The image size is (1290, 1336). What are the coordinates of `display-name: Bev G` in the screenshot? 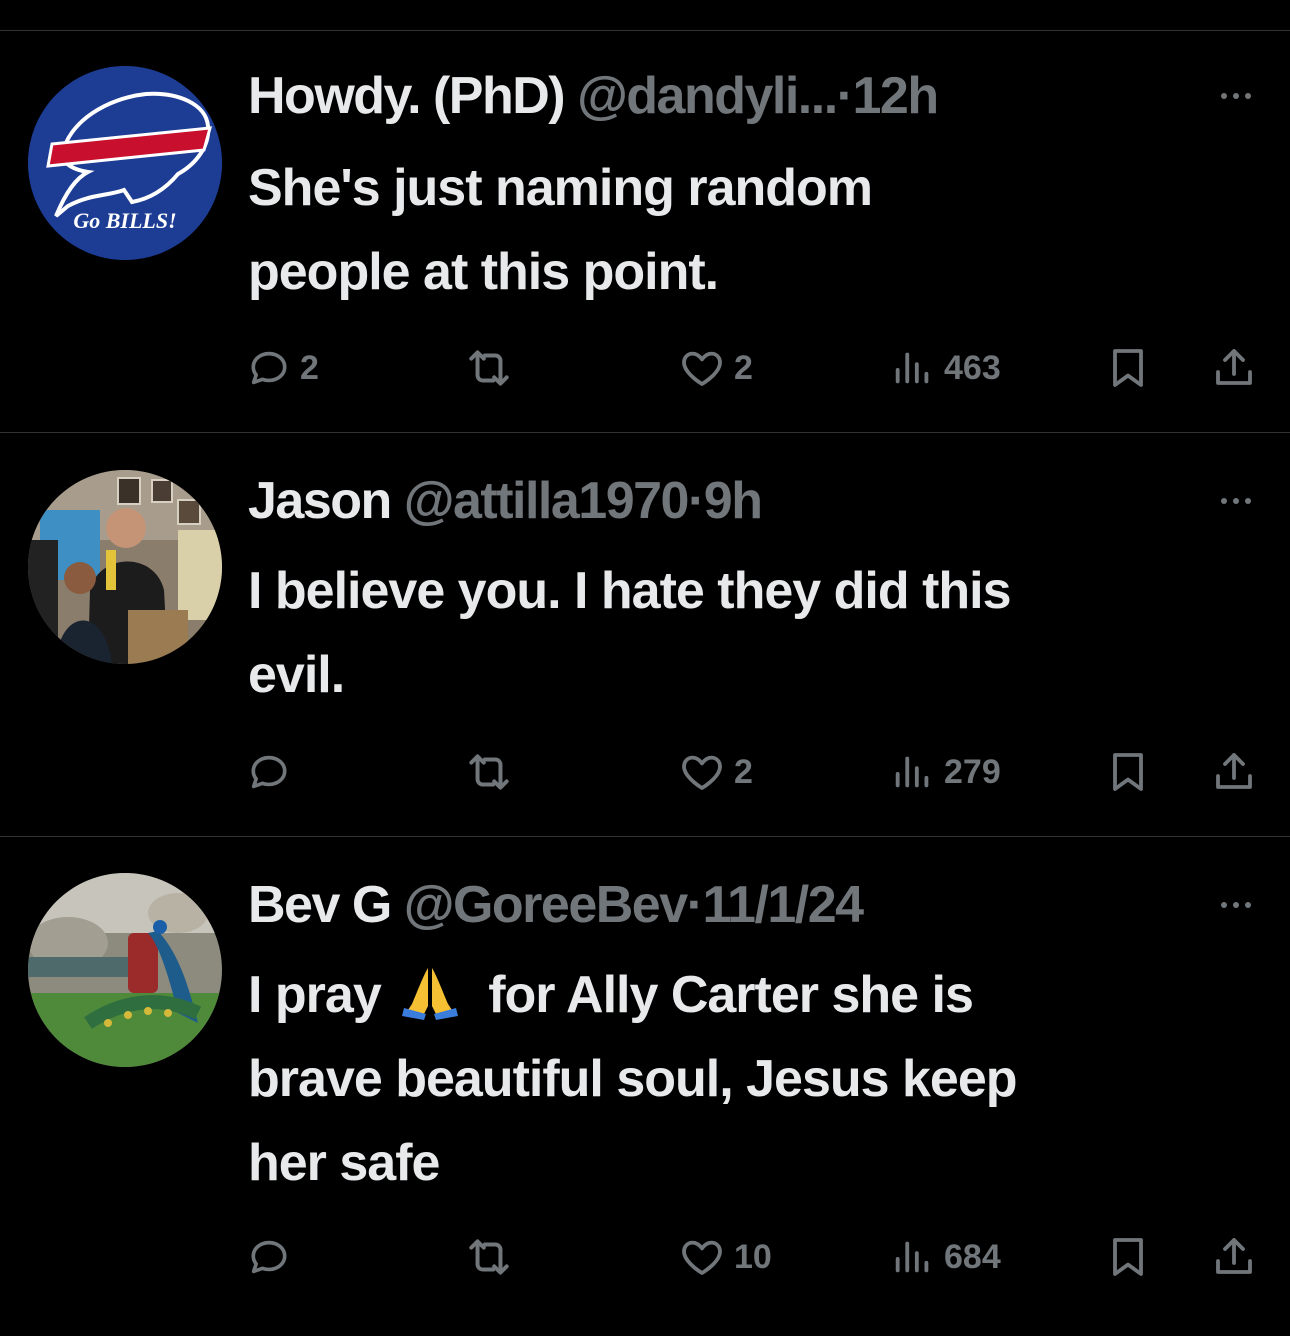 It's located at (320, 905).